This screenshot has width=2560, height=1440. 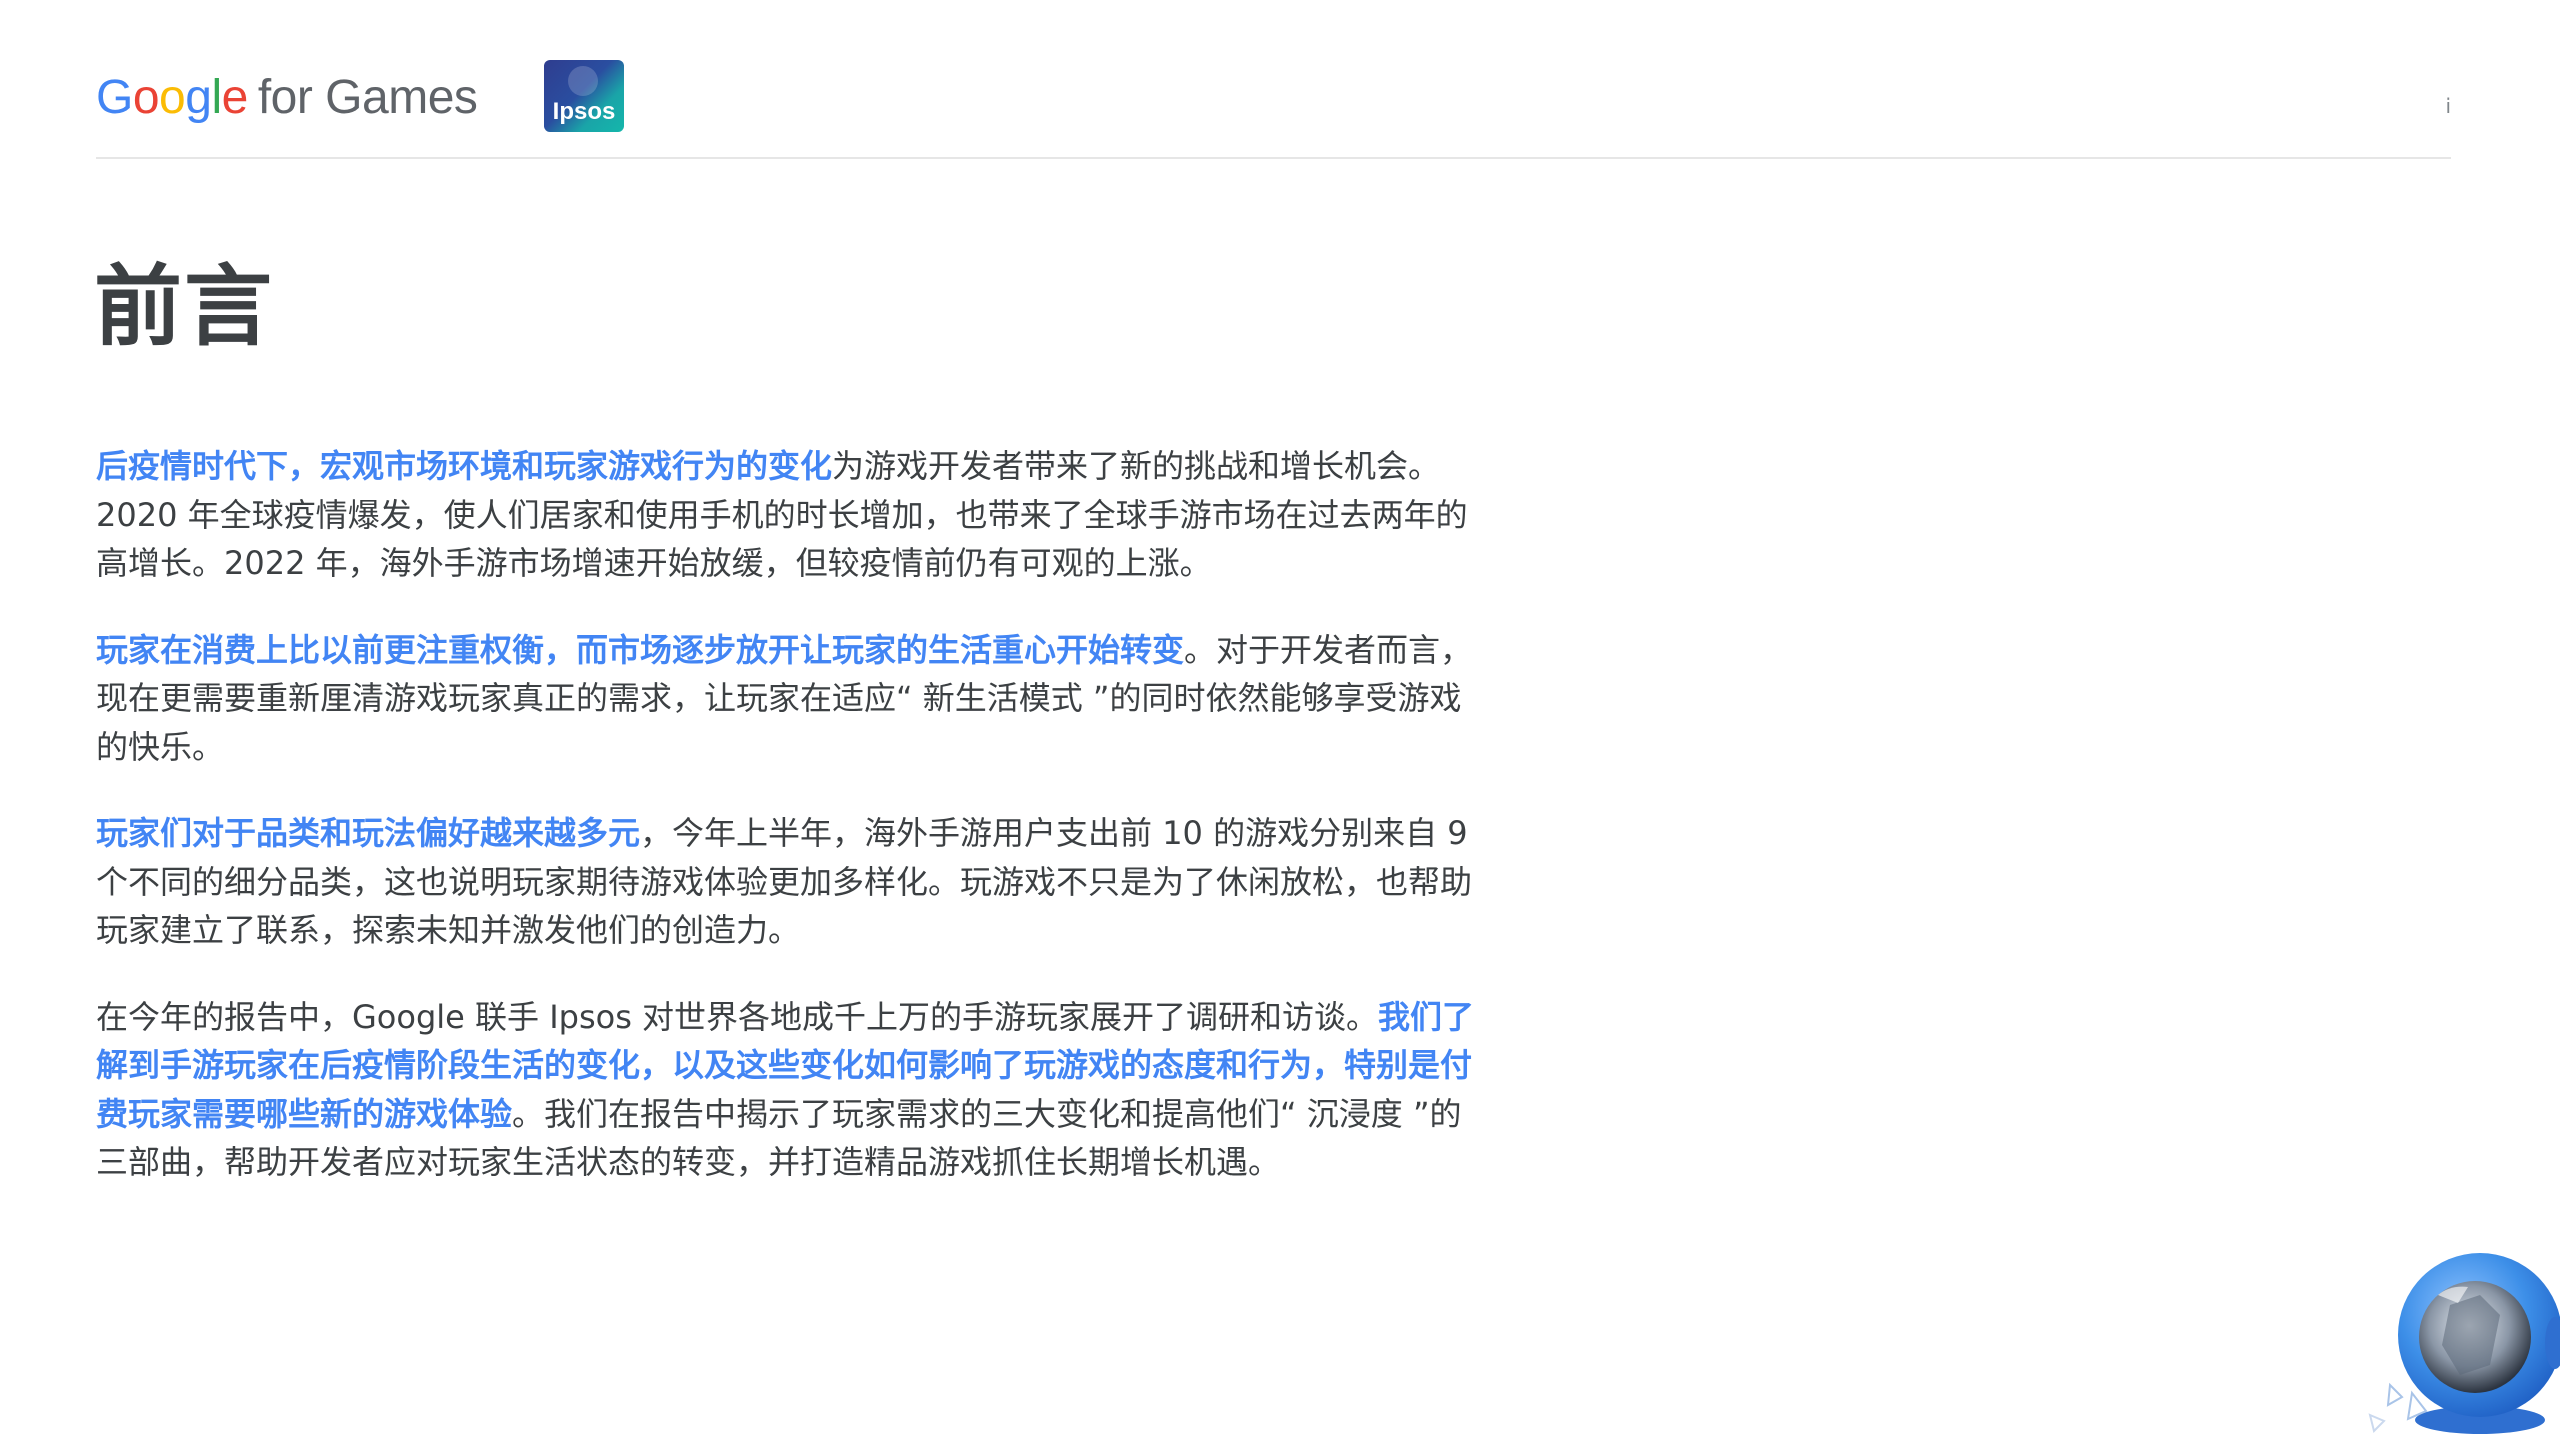 What do you see at coordinates (2464, 1343) in the screenshot?
I see `astronaut-helmet-icon` at bounding box center [2464, 1343].